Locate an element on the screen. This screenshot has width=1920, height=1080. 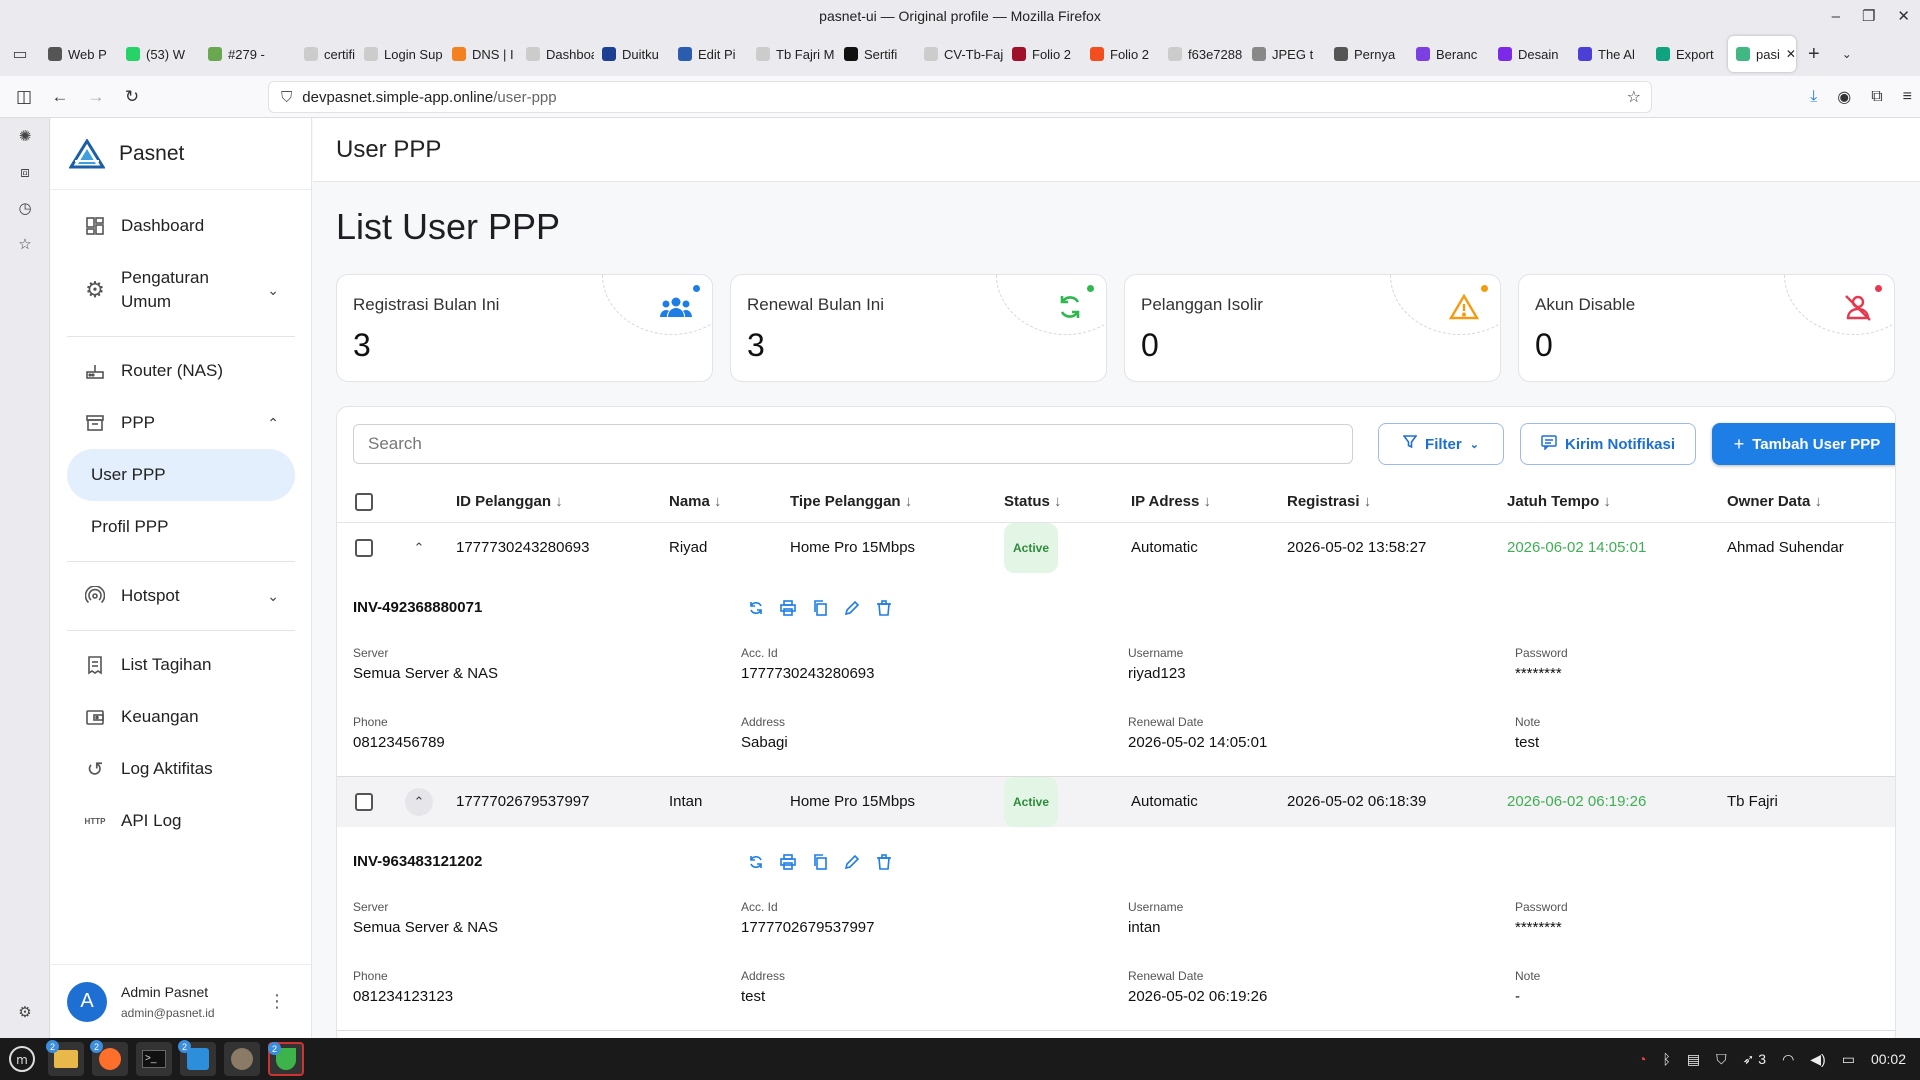
browser-tab: Desain is located at coordinates (1530, 54).